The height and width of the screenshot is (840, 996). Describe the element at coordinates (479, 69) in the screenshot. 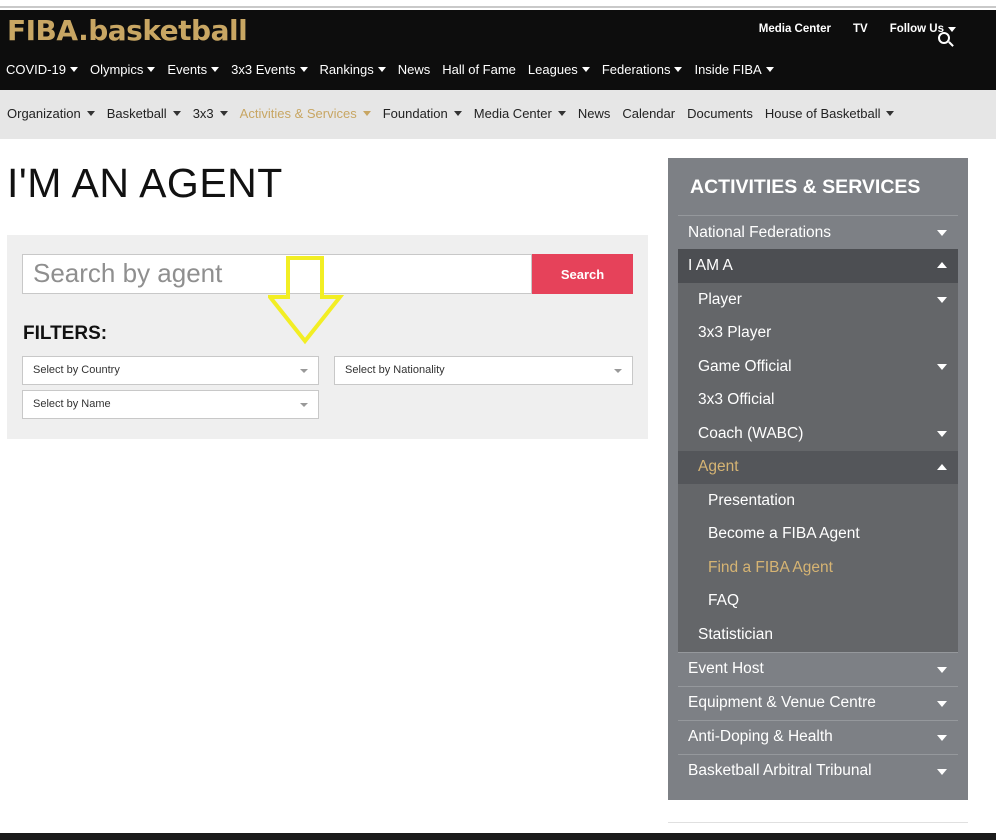

I see `main-nav-hall-of-fame: Hall of Fame` at that location.